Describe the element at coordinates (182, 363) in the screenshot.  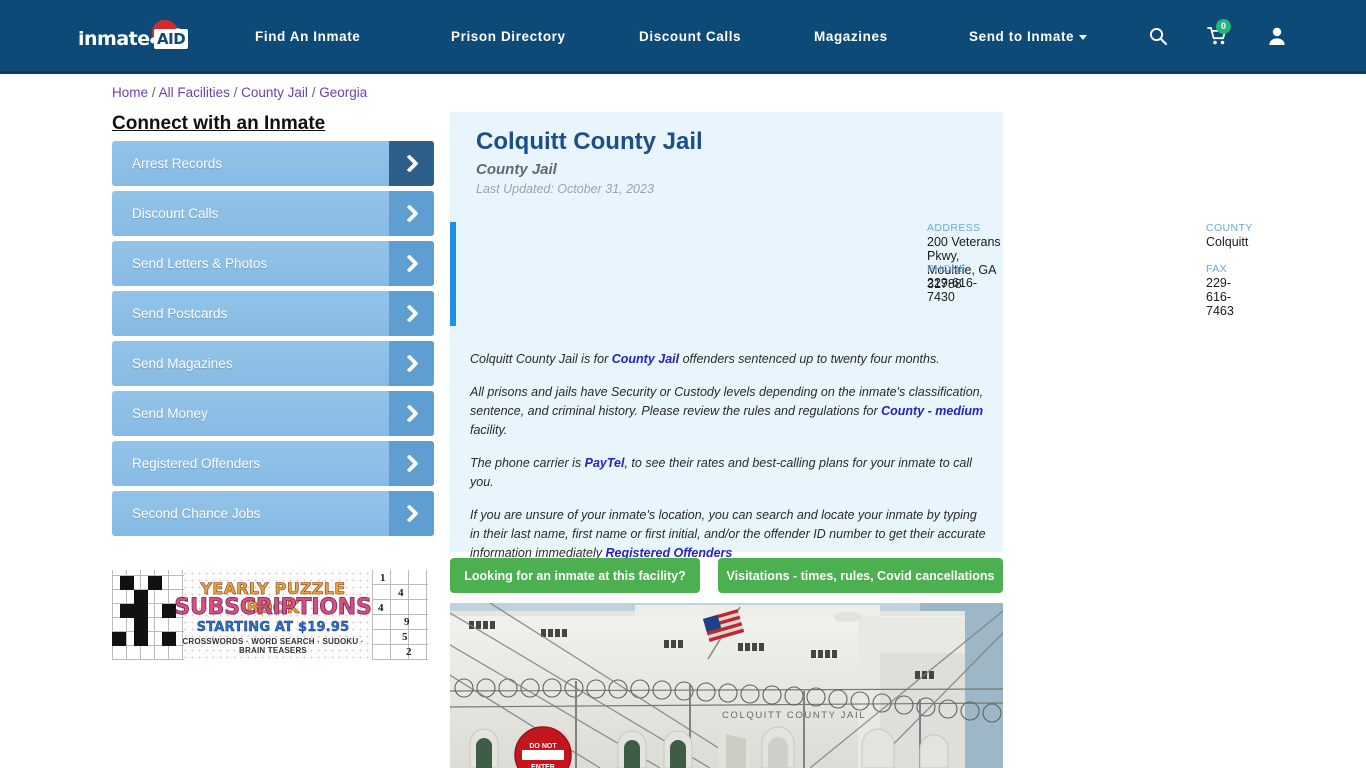
I see `sidebar-item-label: Send Magazines` at that location.